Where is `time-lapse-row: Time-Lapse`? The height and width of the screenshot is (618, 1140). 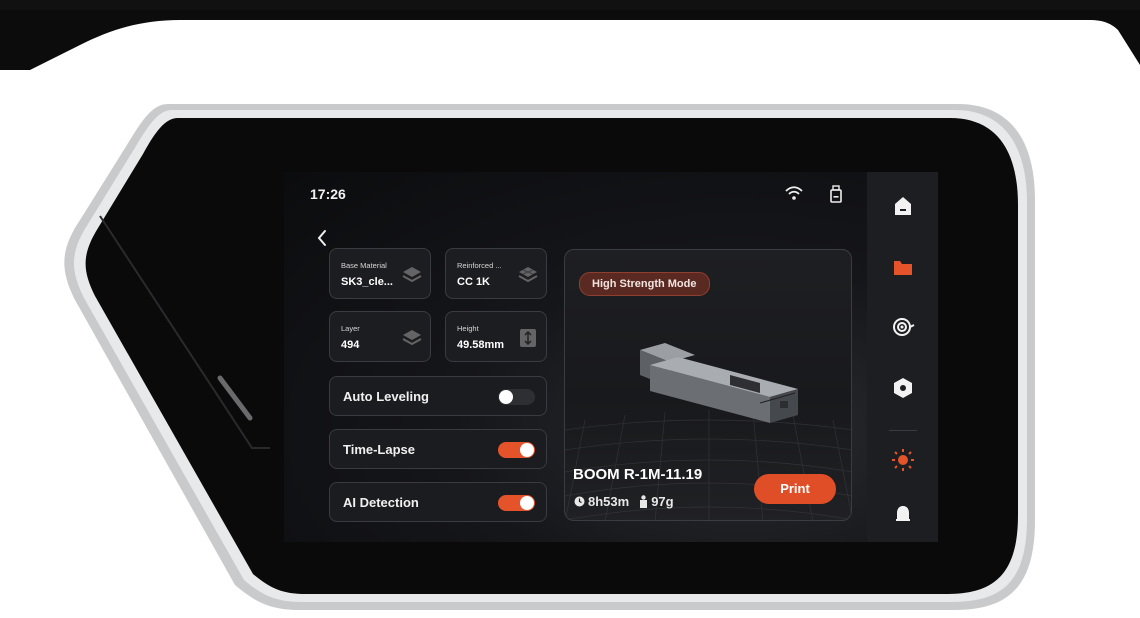 time-lapse-row: Time-Lapse is located at coordinates (438, 449).